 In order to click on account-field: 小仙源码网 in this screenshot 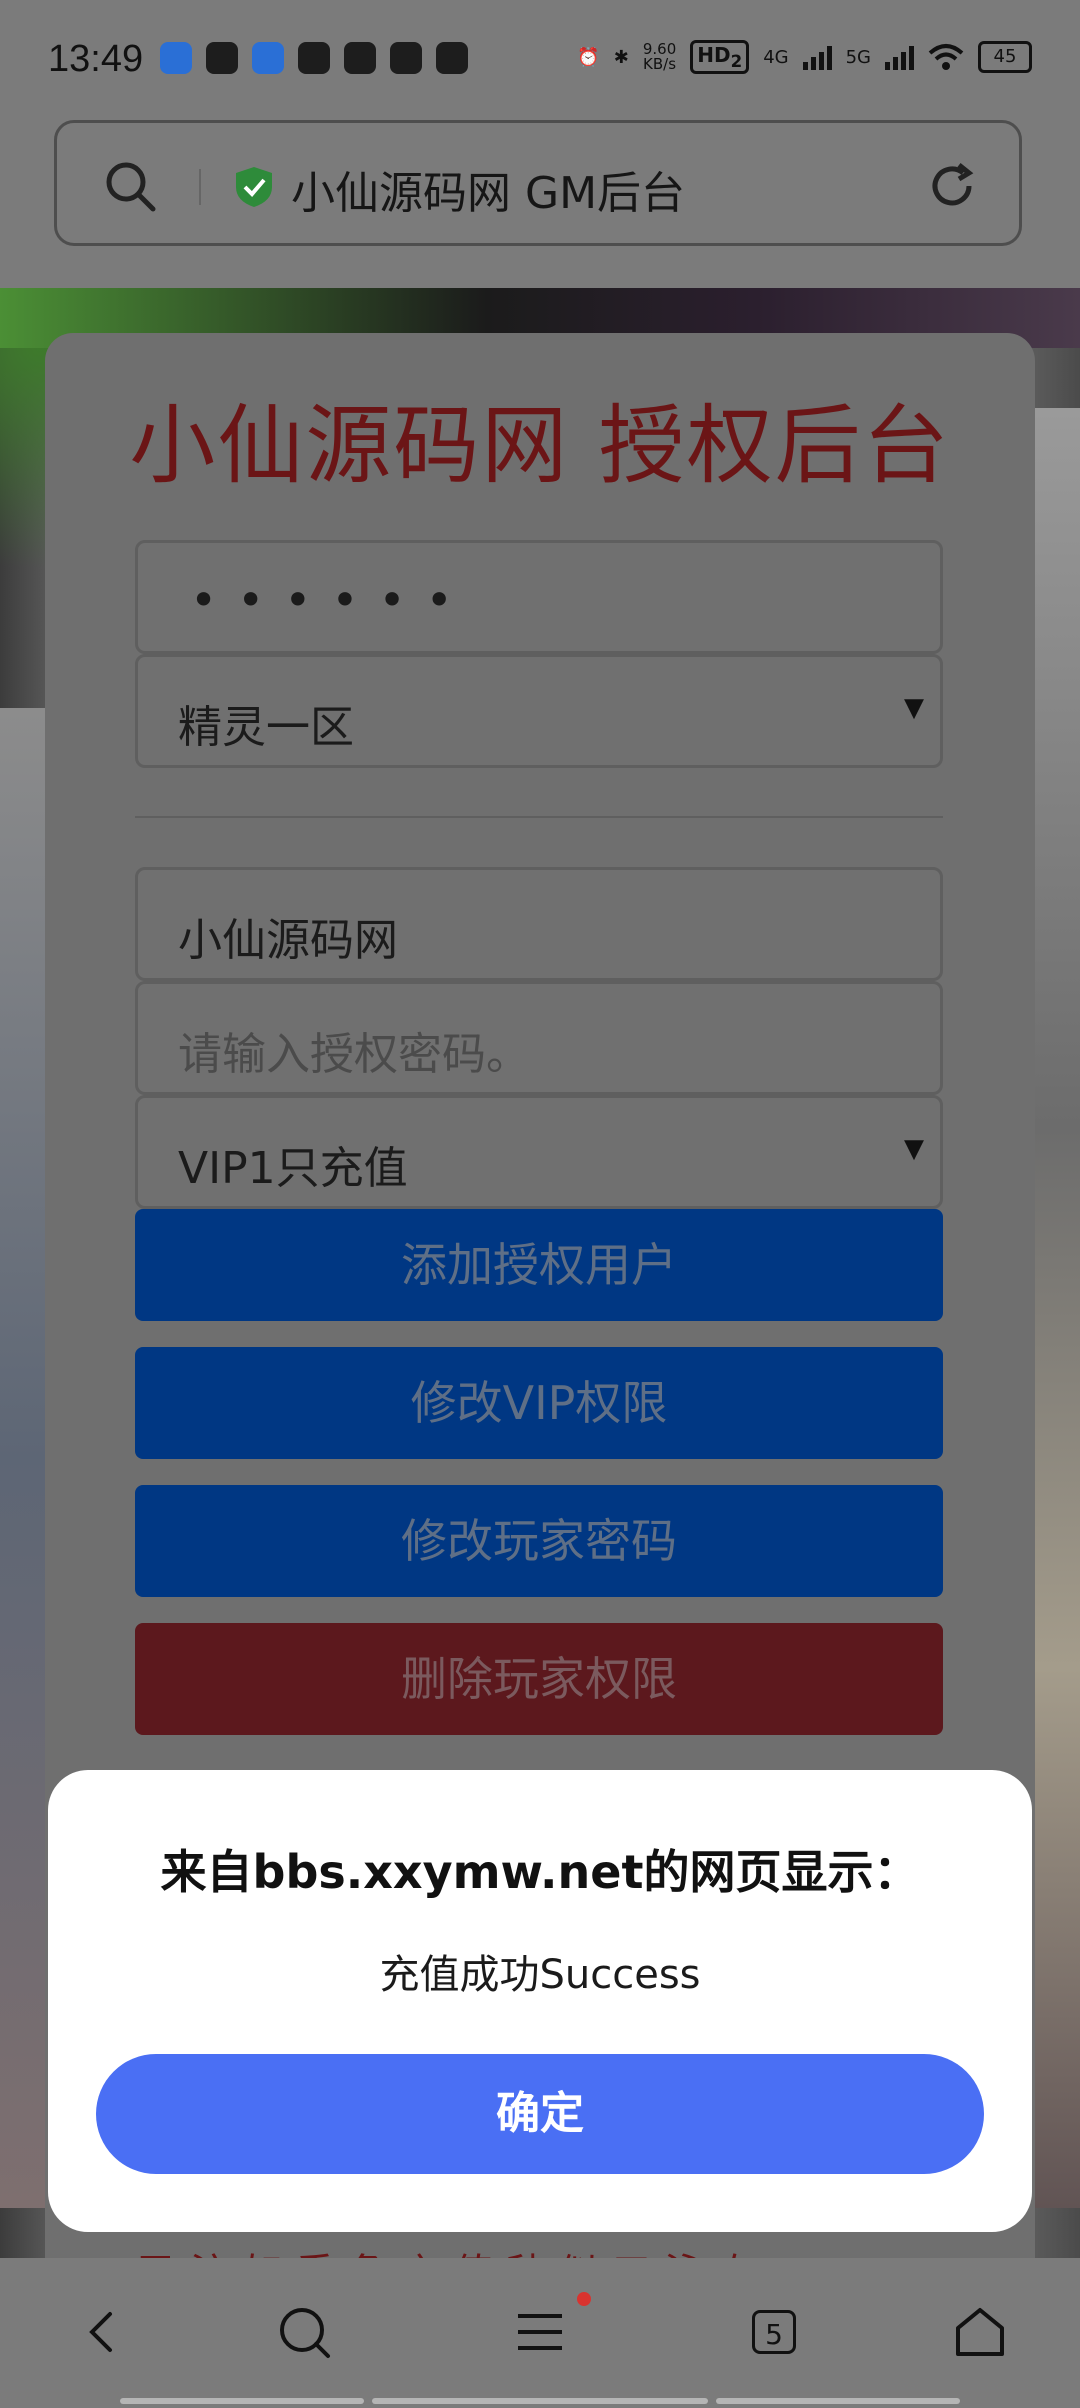, I will do `click(539, 924)`.